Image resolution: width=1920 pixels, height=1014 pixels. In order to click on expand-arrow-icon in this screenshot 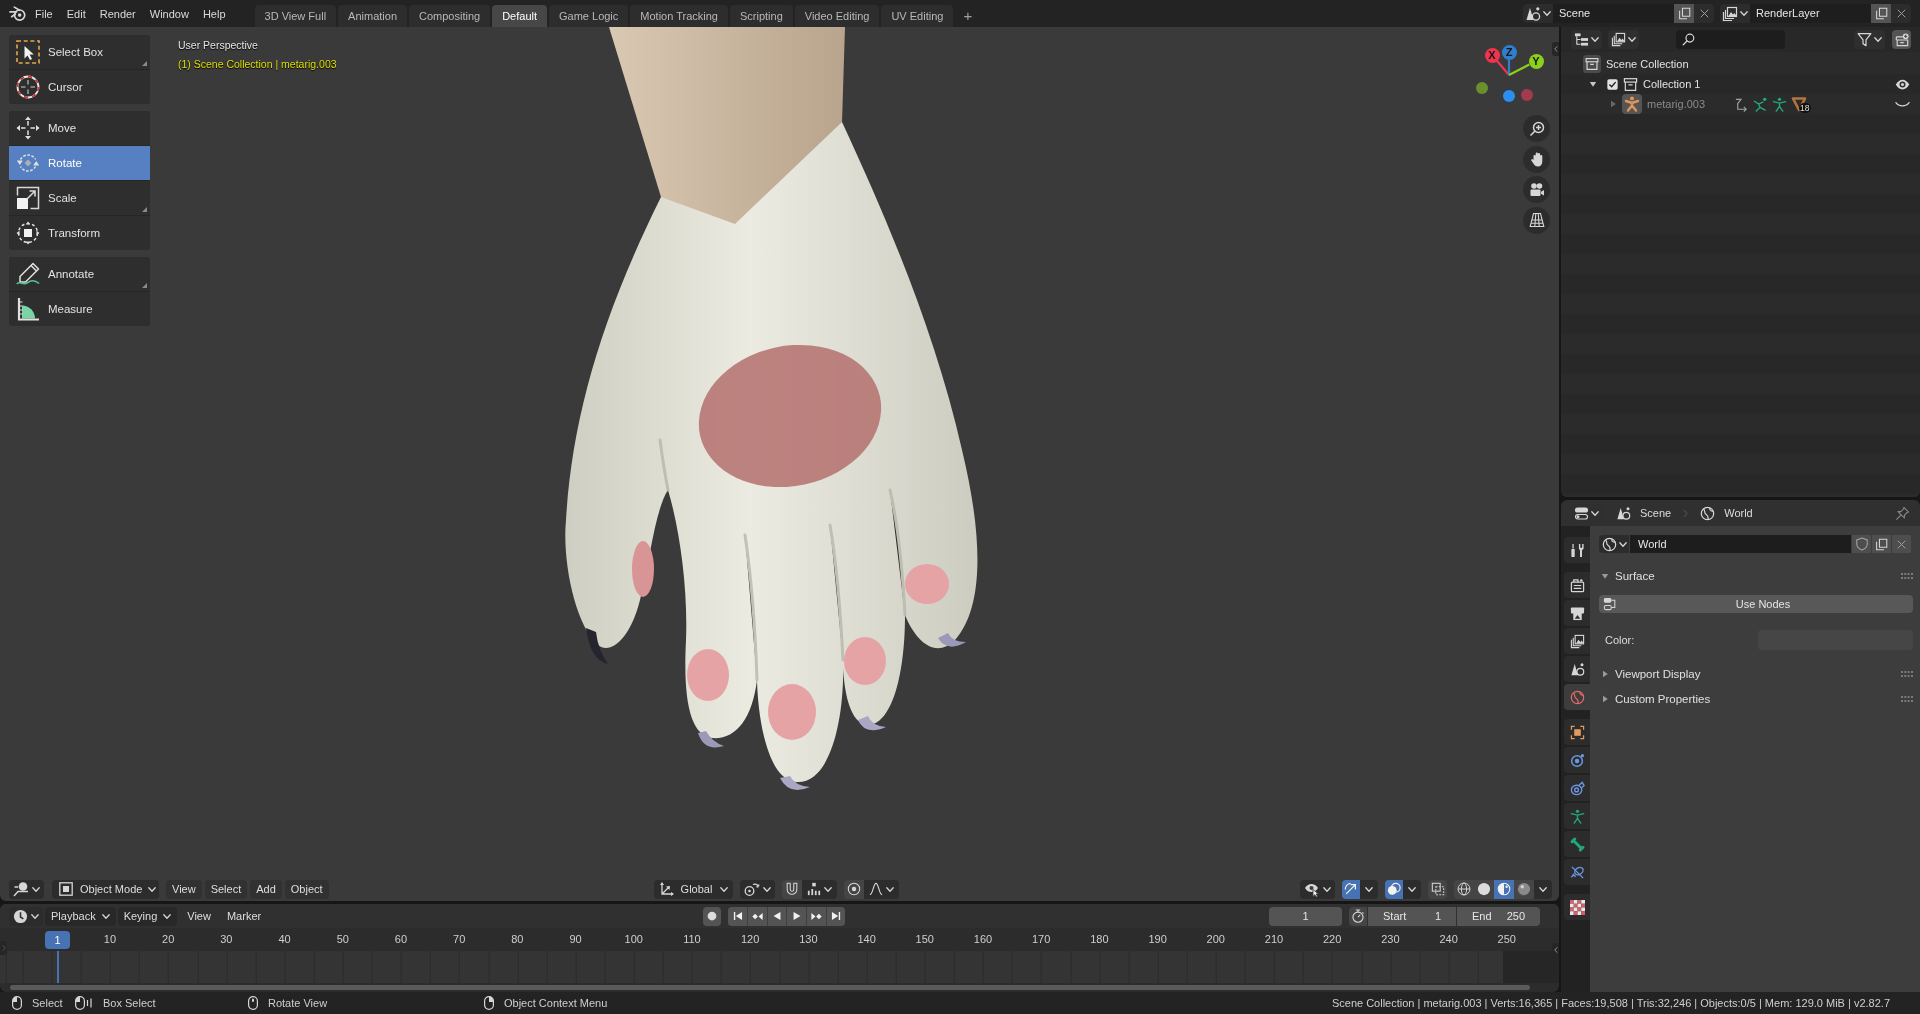, I will do `click(1593, 84)`.